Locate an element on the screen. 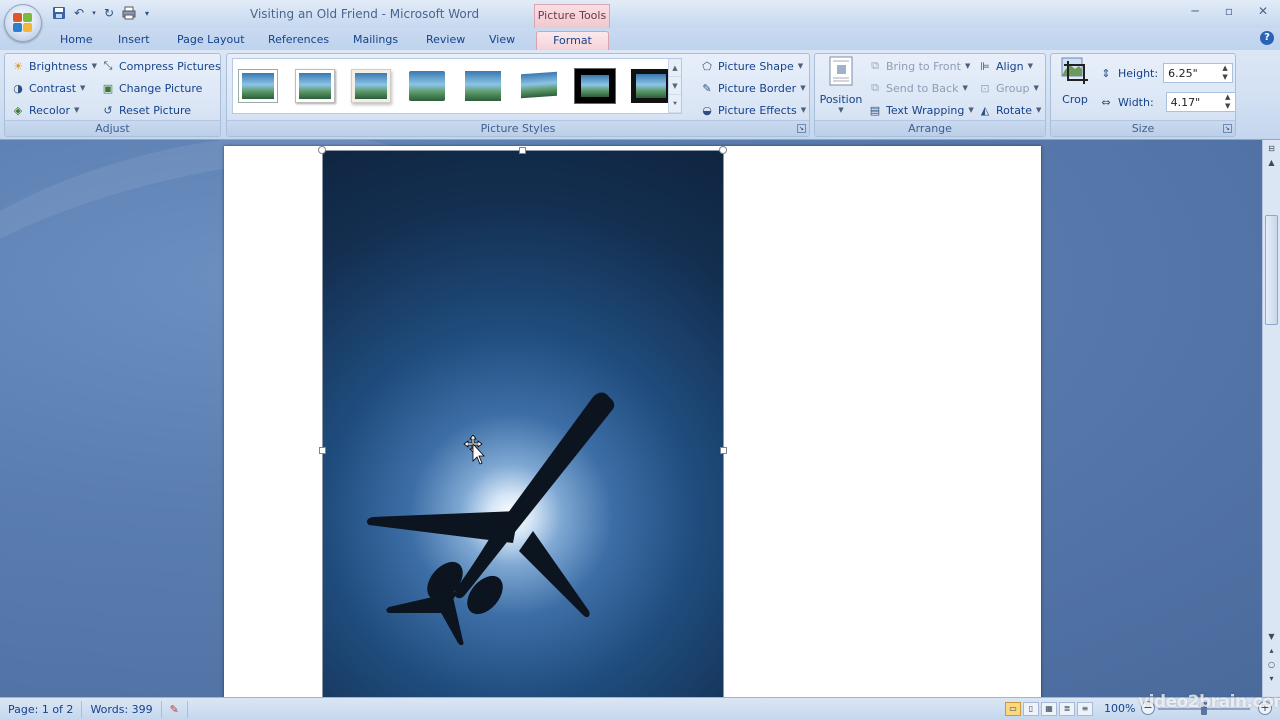  word-count: Words: 399 is located at coordinates (122, 709).